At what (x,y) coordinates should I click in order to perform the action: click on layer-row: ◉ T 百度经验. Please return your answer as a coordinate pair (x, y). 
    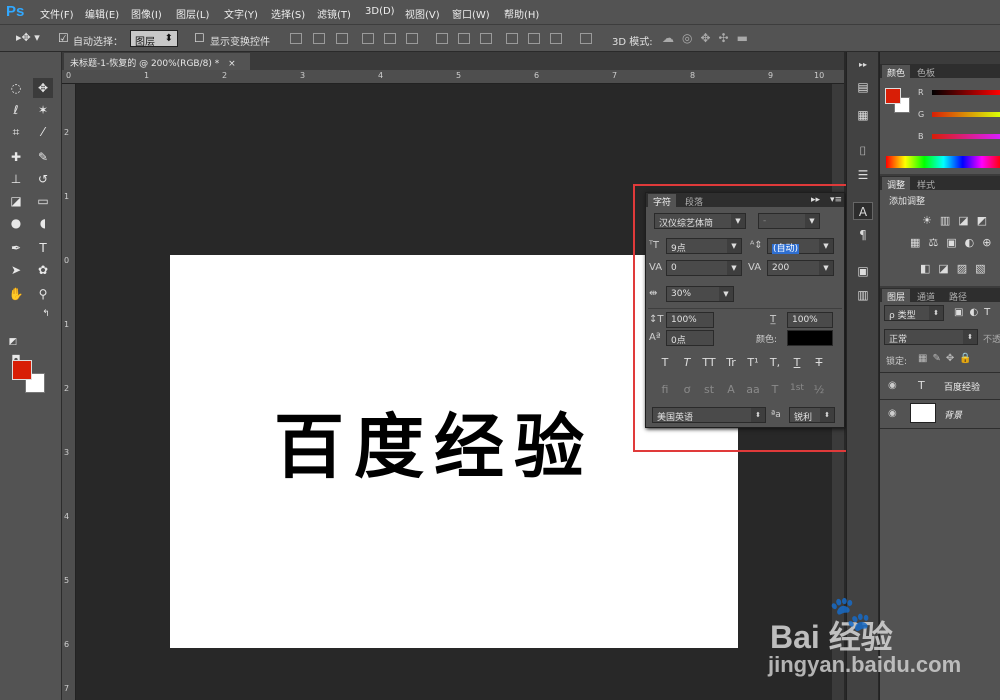
    Looking at the image, I should click on (940, 386).